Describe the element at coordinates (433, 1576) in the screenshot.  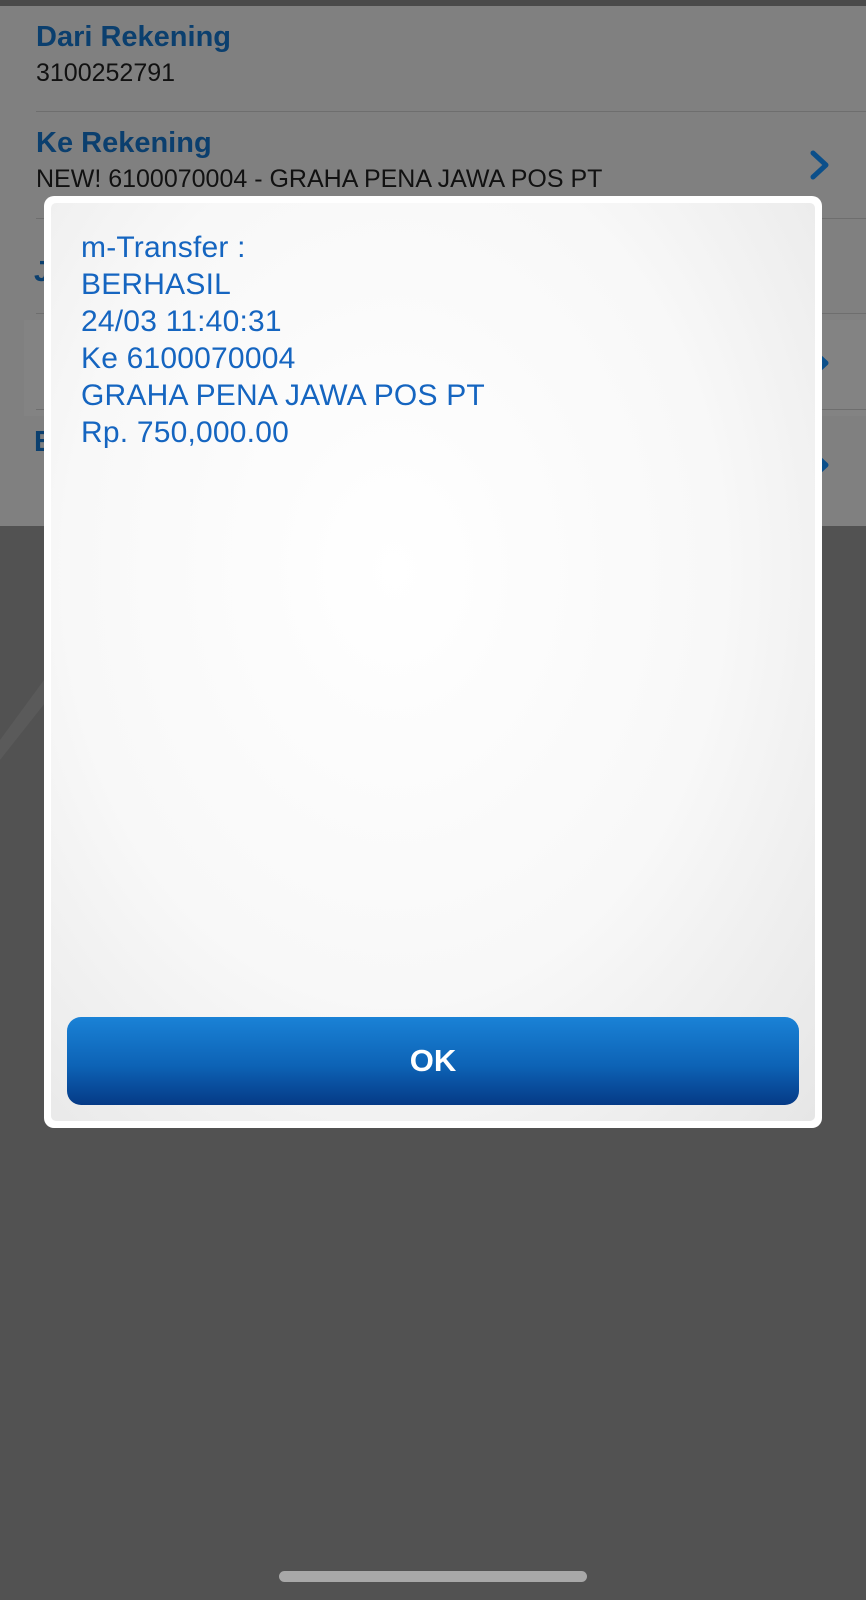
I see `home-indicator` at that location.